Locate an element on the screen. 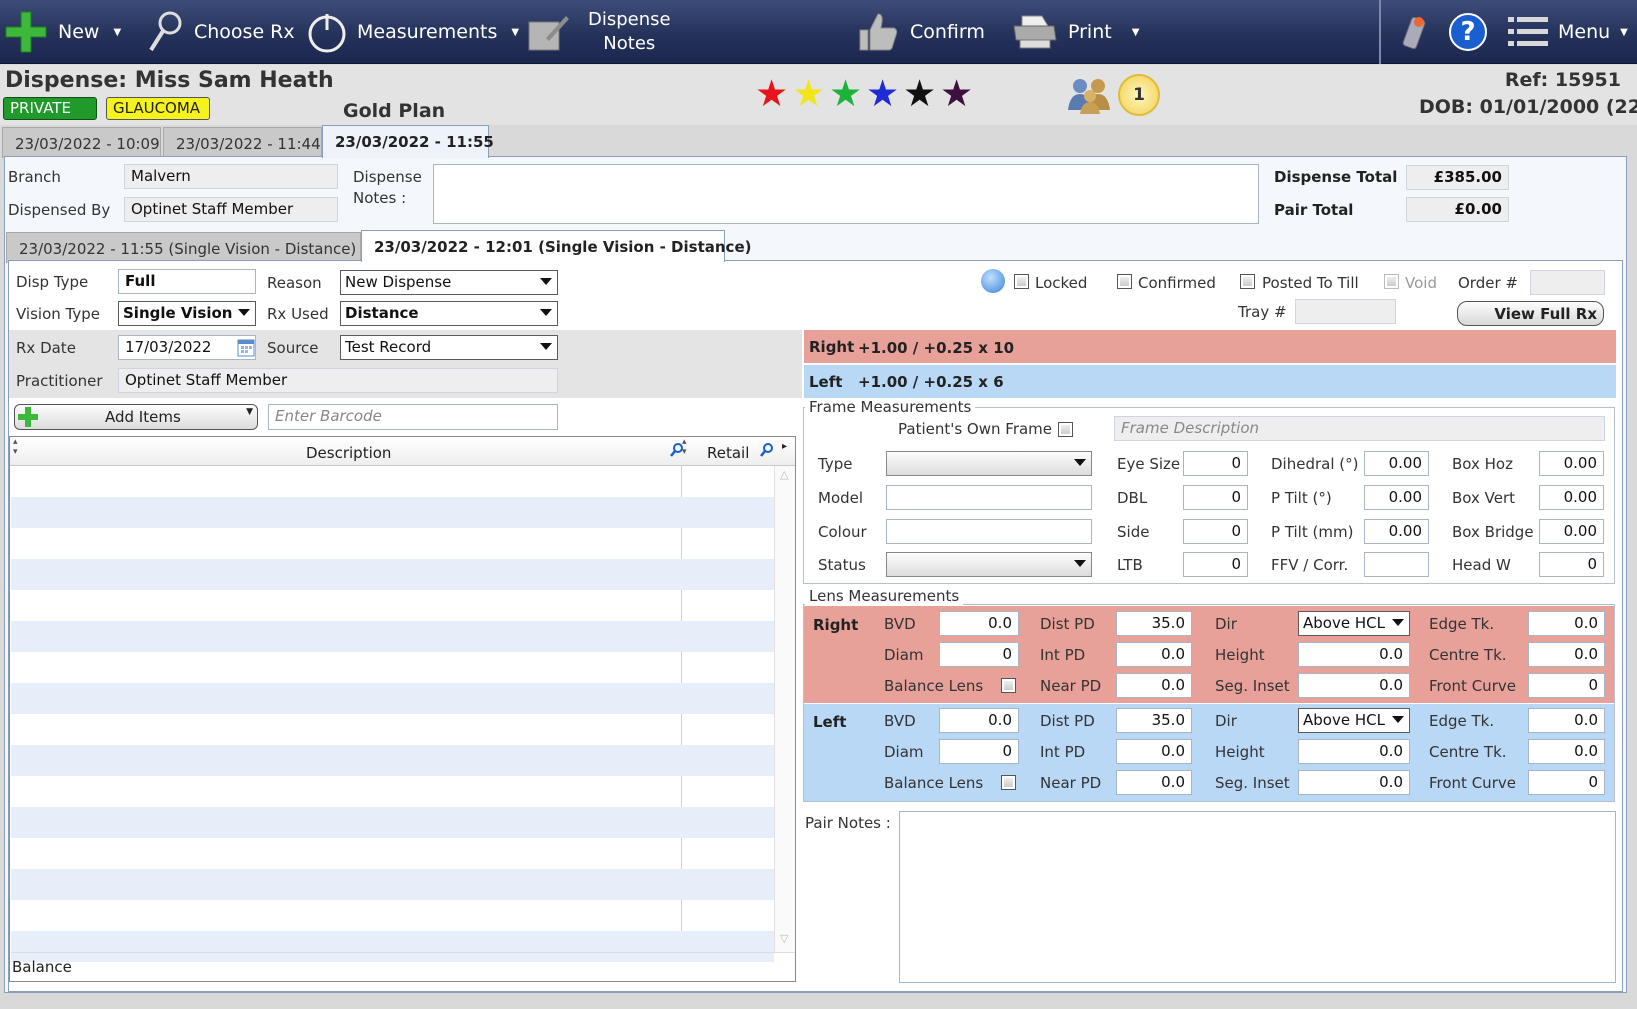 This screenshot has width=1637, height=1009. menu-button: Menu ▼ is located at coordinates (1568, 32).